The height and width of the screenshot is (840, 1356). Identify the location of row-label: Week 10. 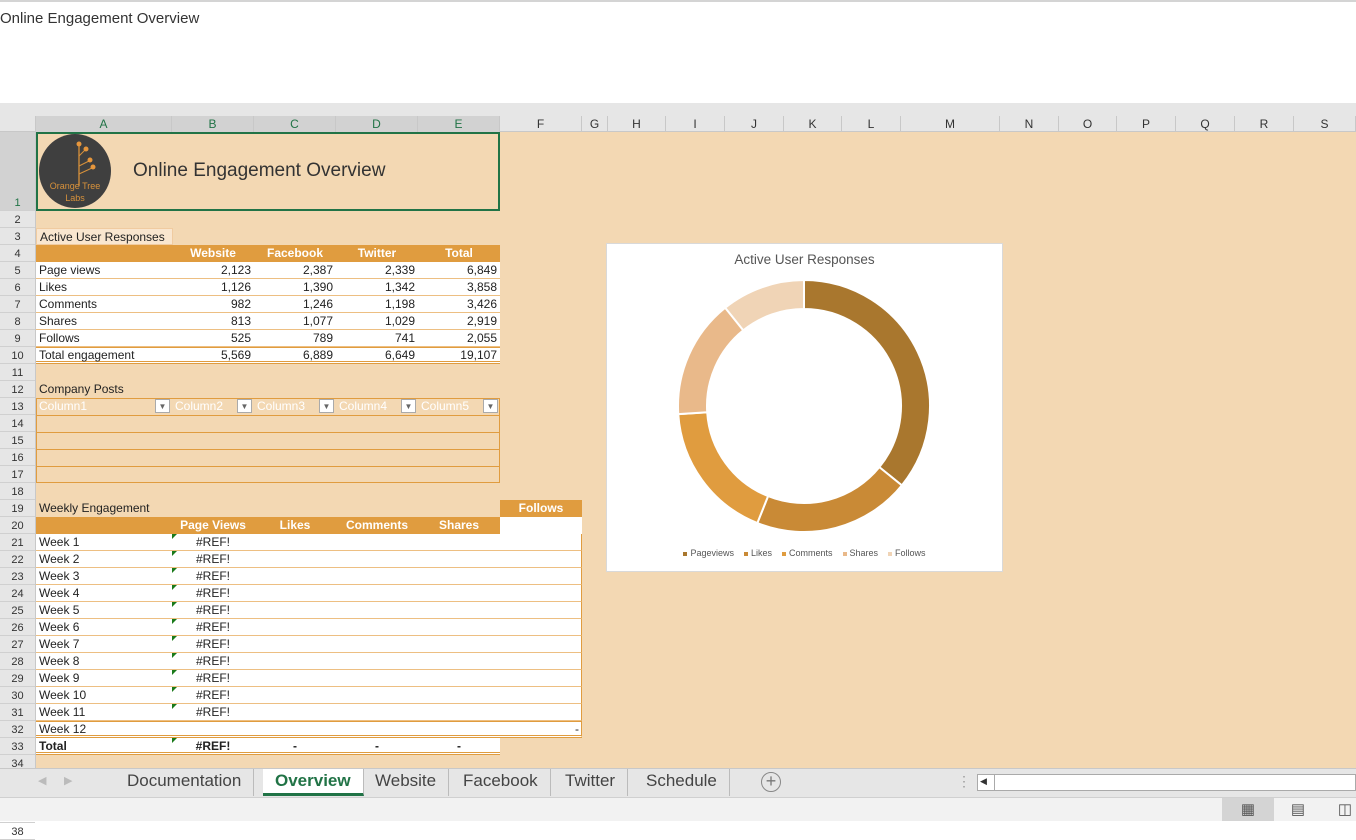
(104, 695).